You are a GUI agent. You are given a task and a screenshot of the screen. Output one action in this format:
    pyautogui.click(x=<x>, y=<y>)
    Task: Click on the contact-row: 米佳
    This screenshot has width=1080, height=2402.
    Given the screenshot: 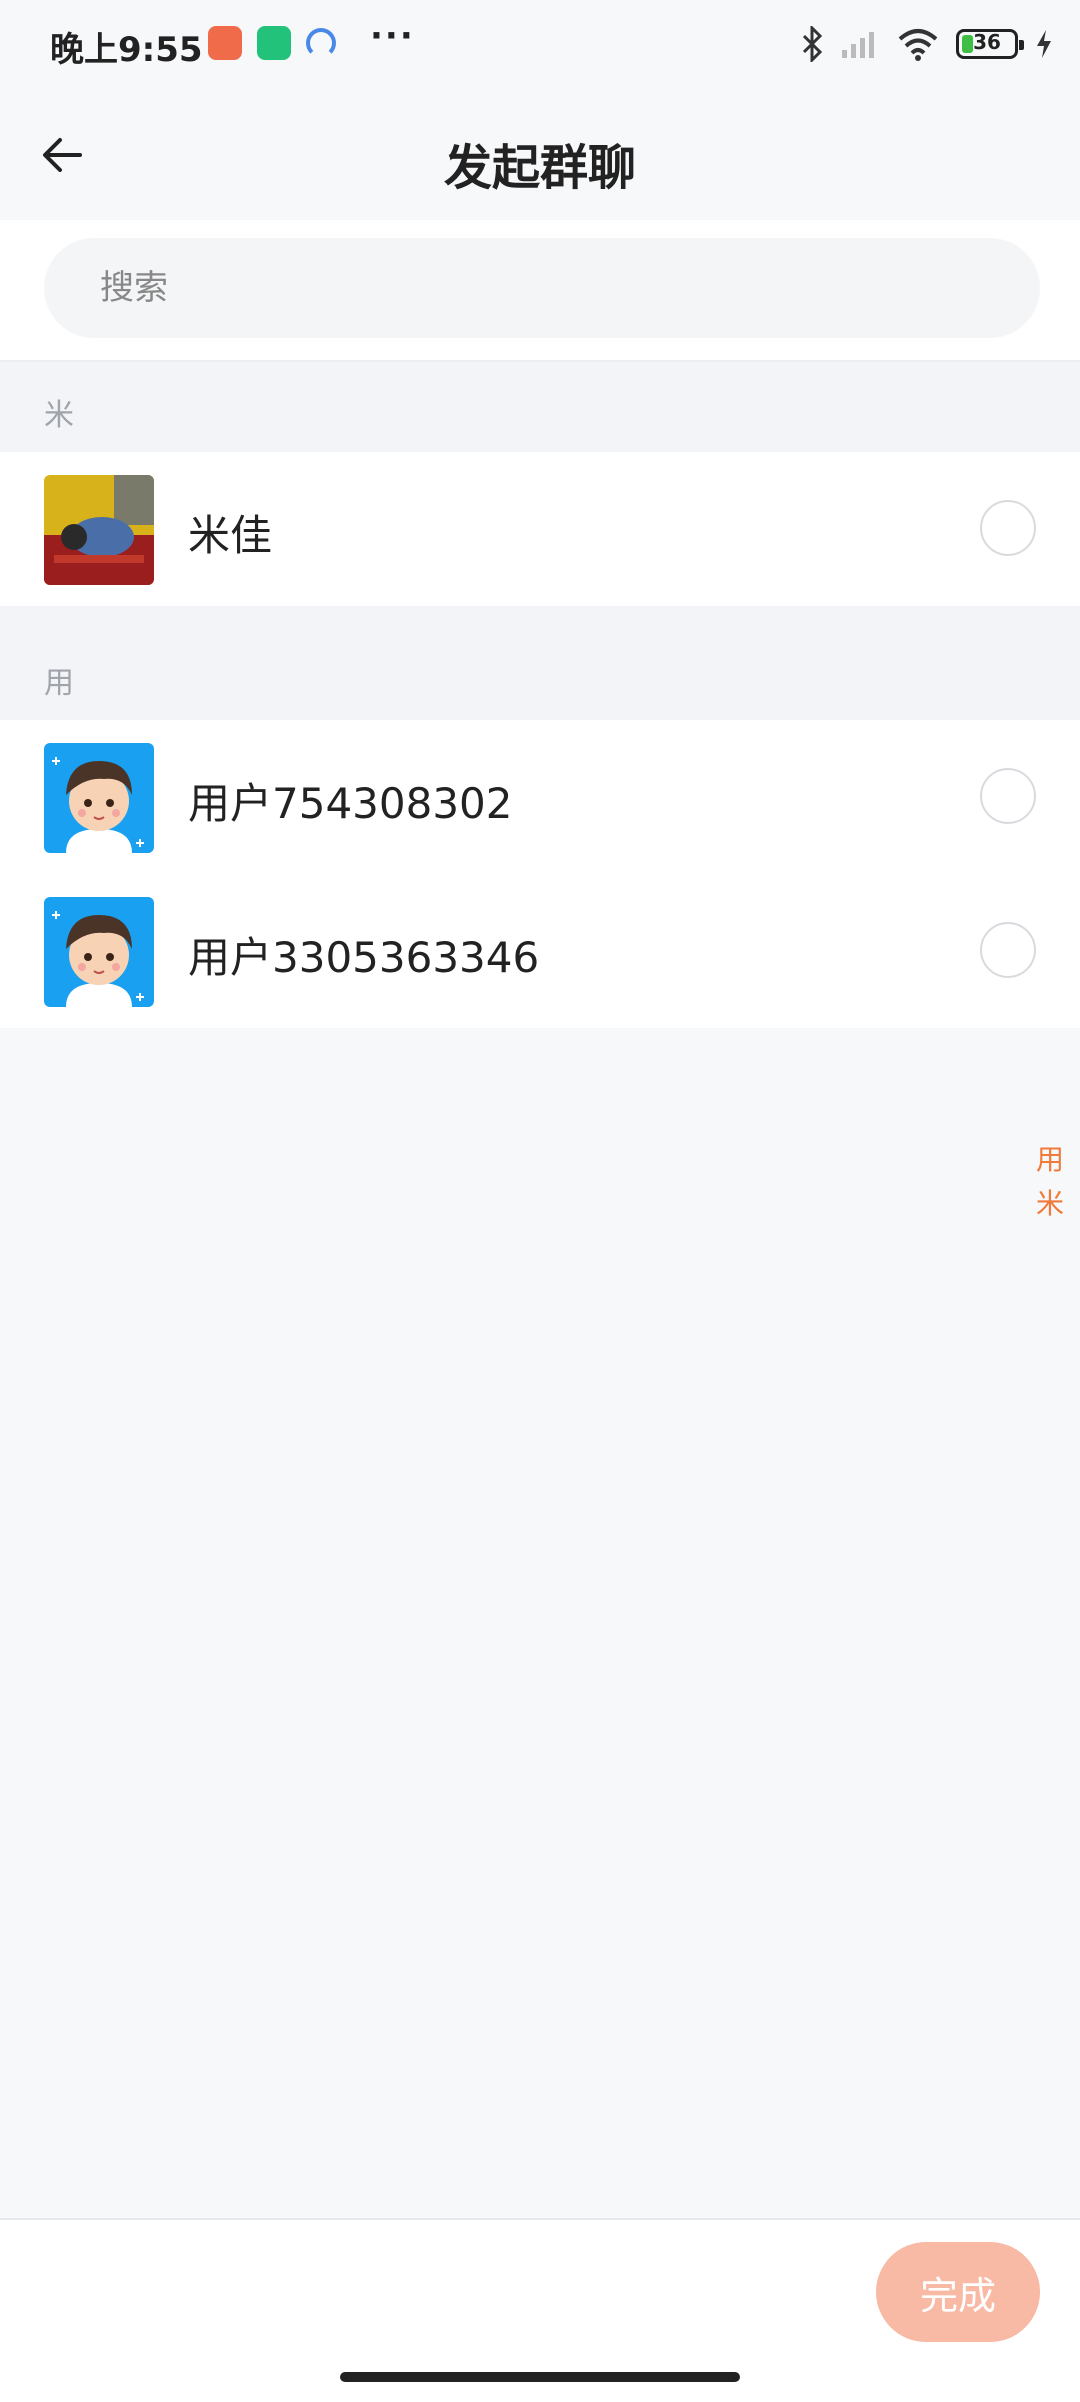 What is the action you would take?
    pyautogui.click(x=540, y=529)
    